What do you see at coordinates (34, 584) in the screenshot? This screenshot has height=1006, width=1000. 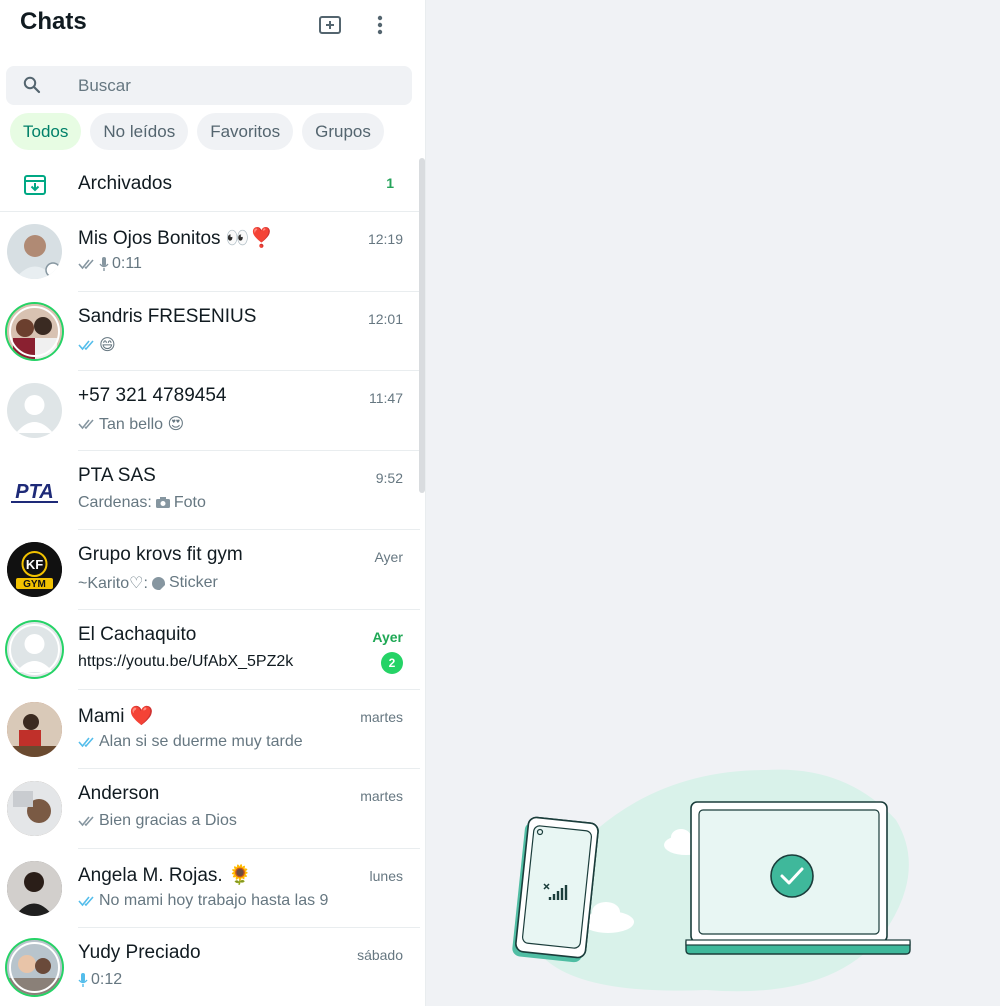 I see `svg-text: GYM` at bounding box center [34, 584].